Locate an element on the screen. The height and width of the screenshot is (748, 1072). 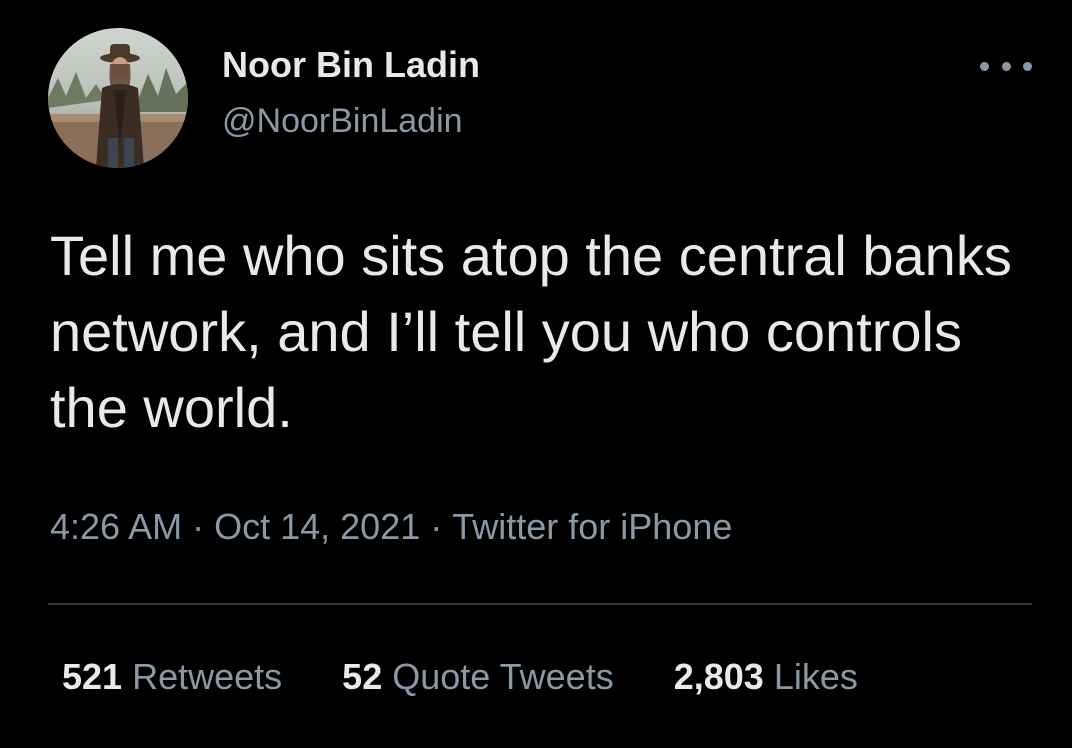
tweet-stats: 521 Retweets 52 Quote Tweets 2,803 Likes is located at coordinates (490, 677).